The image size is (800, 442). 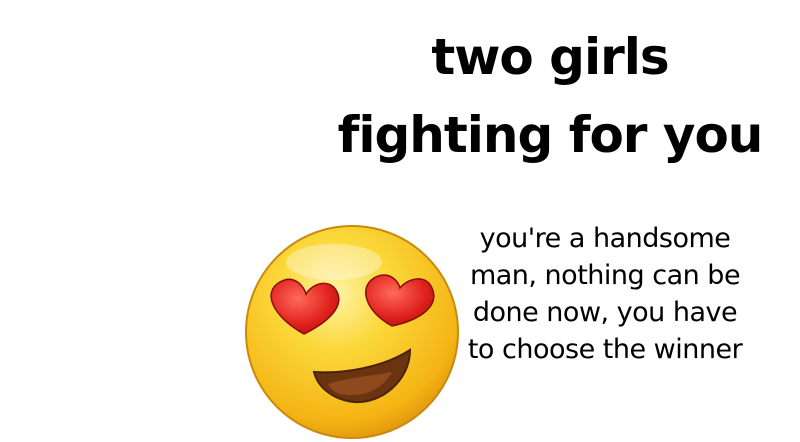 I want to click on subtext-line-2: man, nothing can be, so click(x=605, y=275).